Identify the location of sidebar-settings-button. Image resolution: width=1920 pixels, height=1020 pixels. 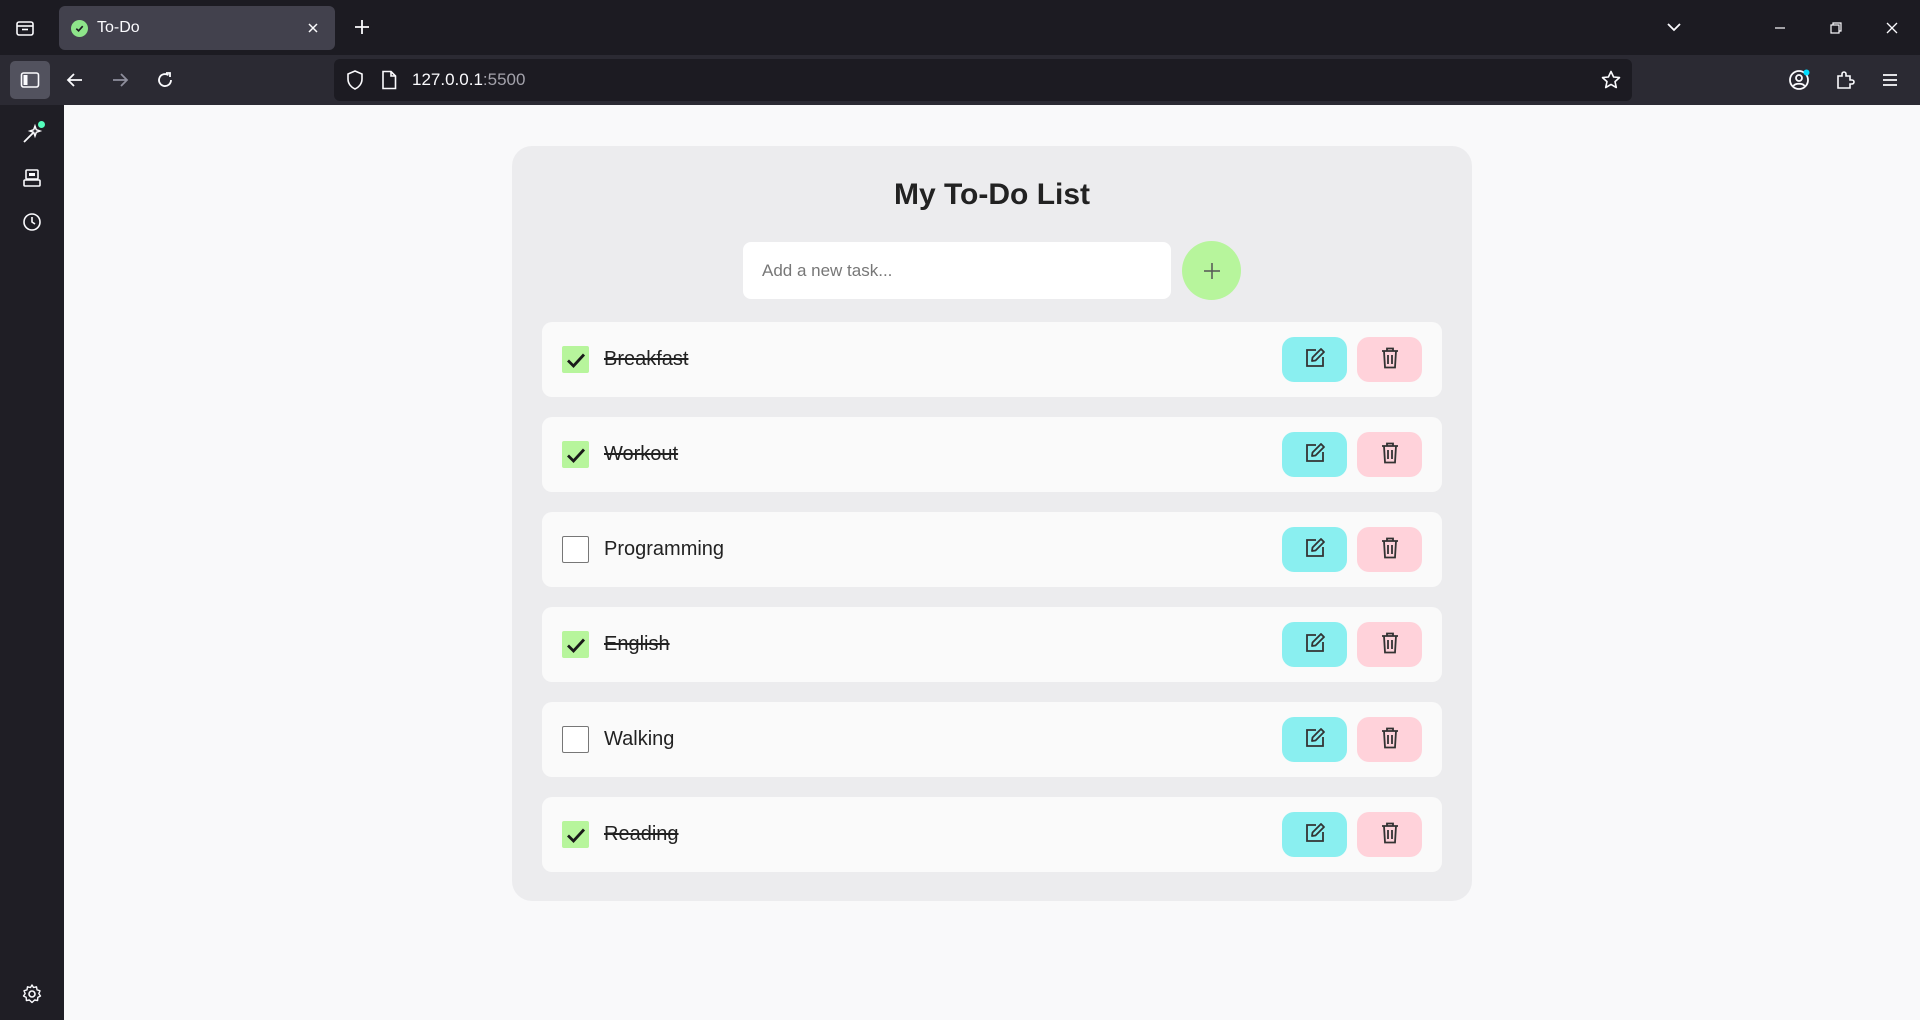
(32, 994).